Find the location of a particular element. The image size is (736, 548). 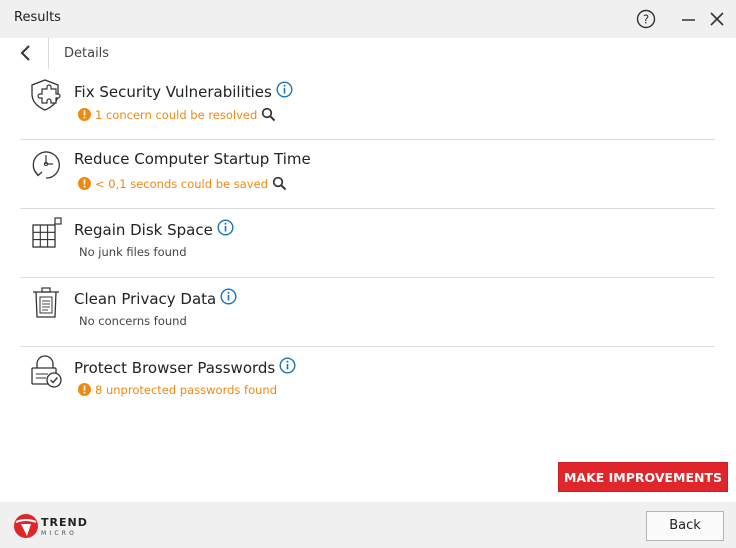

minimize-icon is located at coordinates (689, 19).